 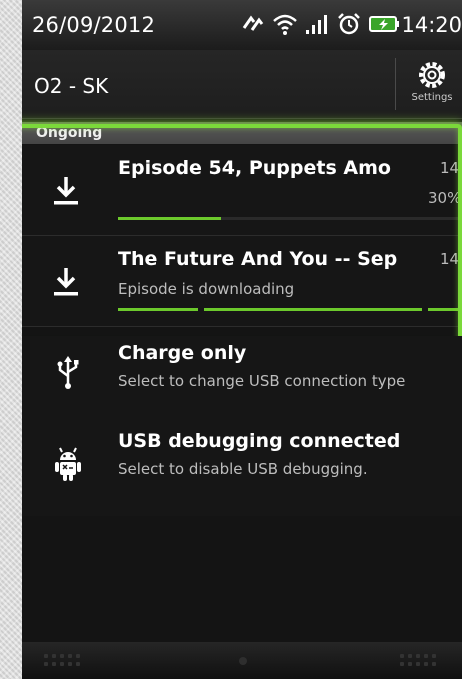 What do you see at coordinates (262, 381) in the screenshot?
I see `notification-subtitle: Select to change USB connection type` at bounding box center [262, 381].